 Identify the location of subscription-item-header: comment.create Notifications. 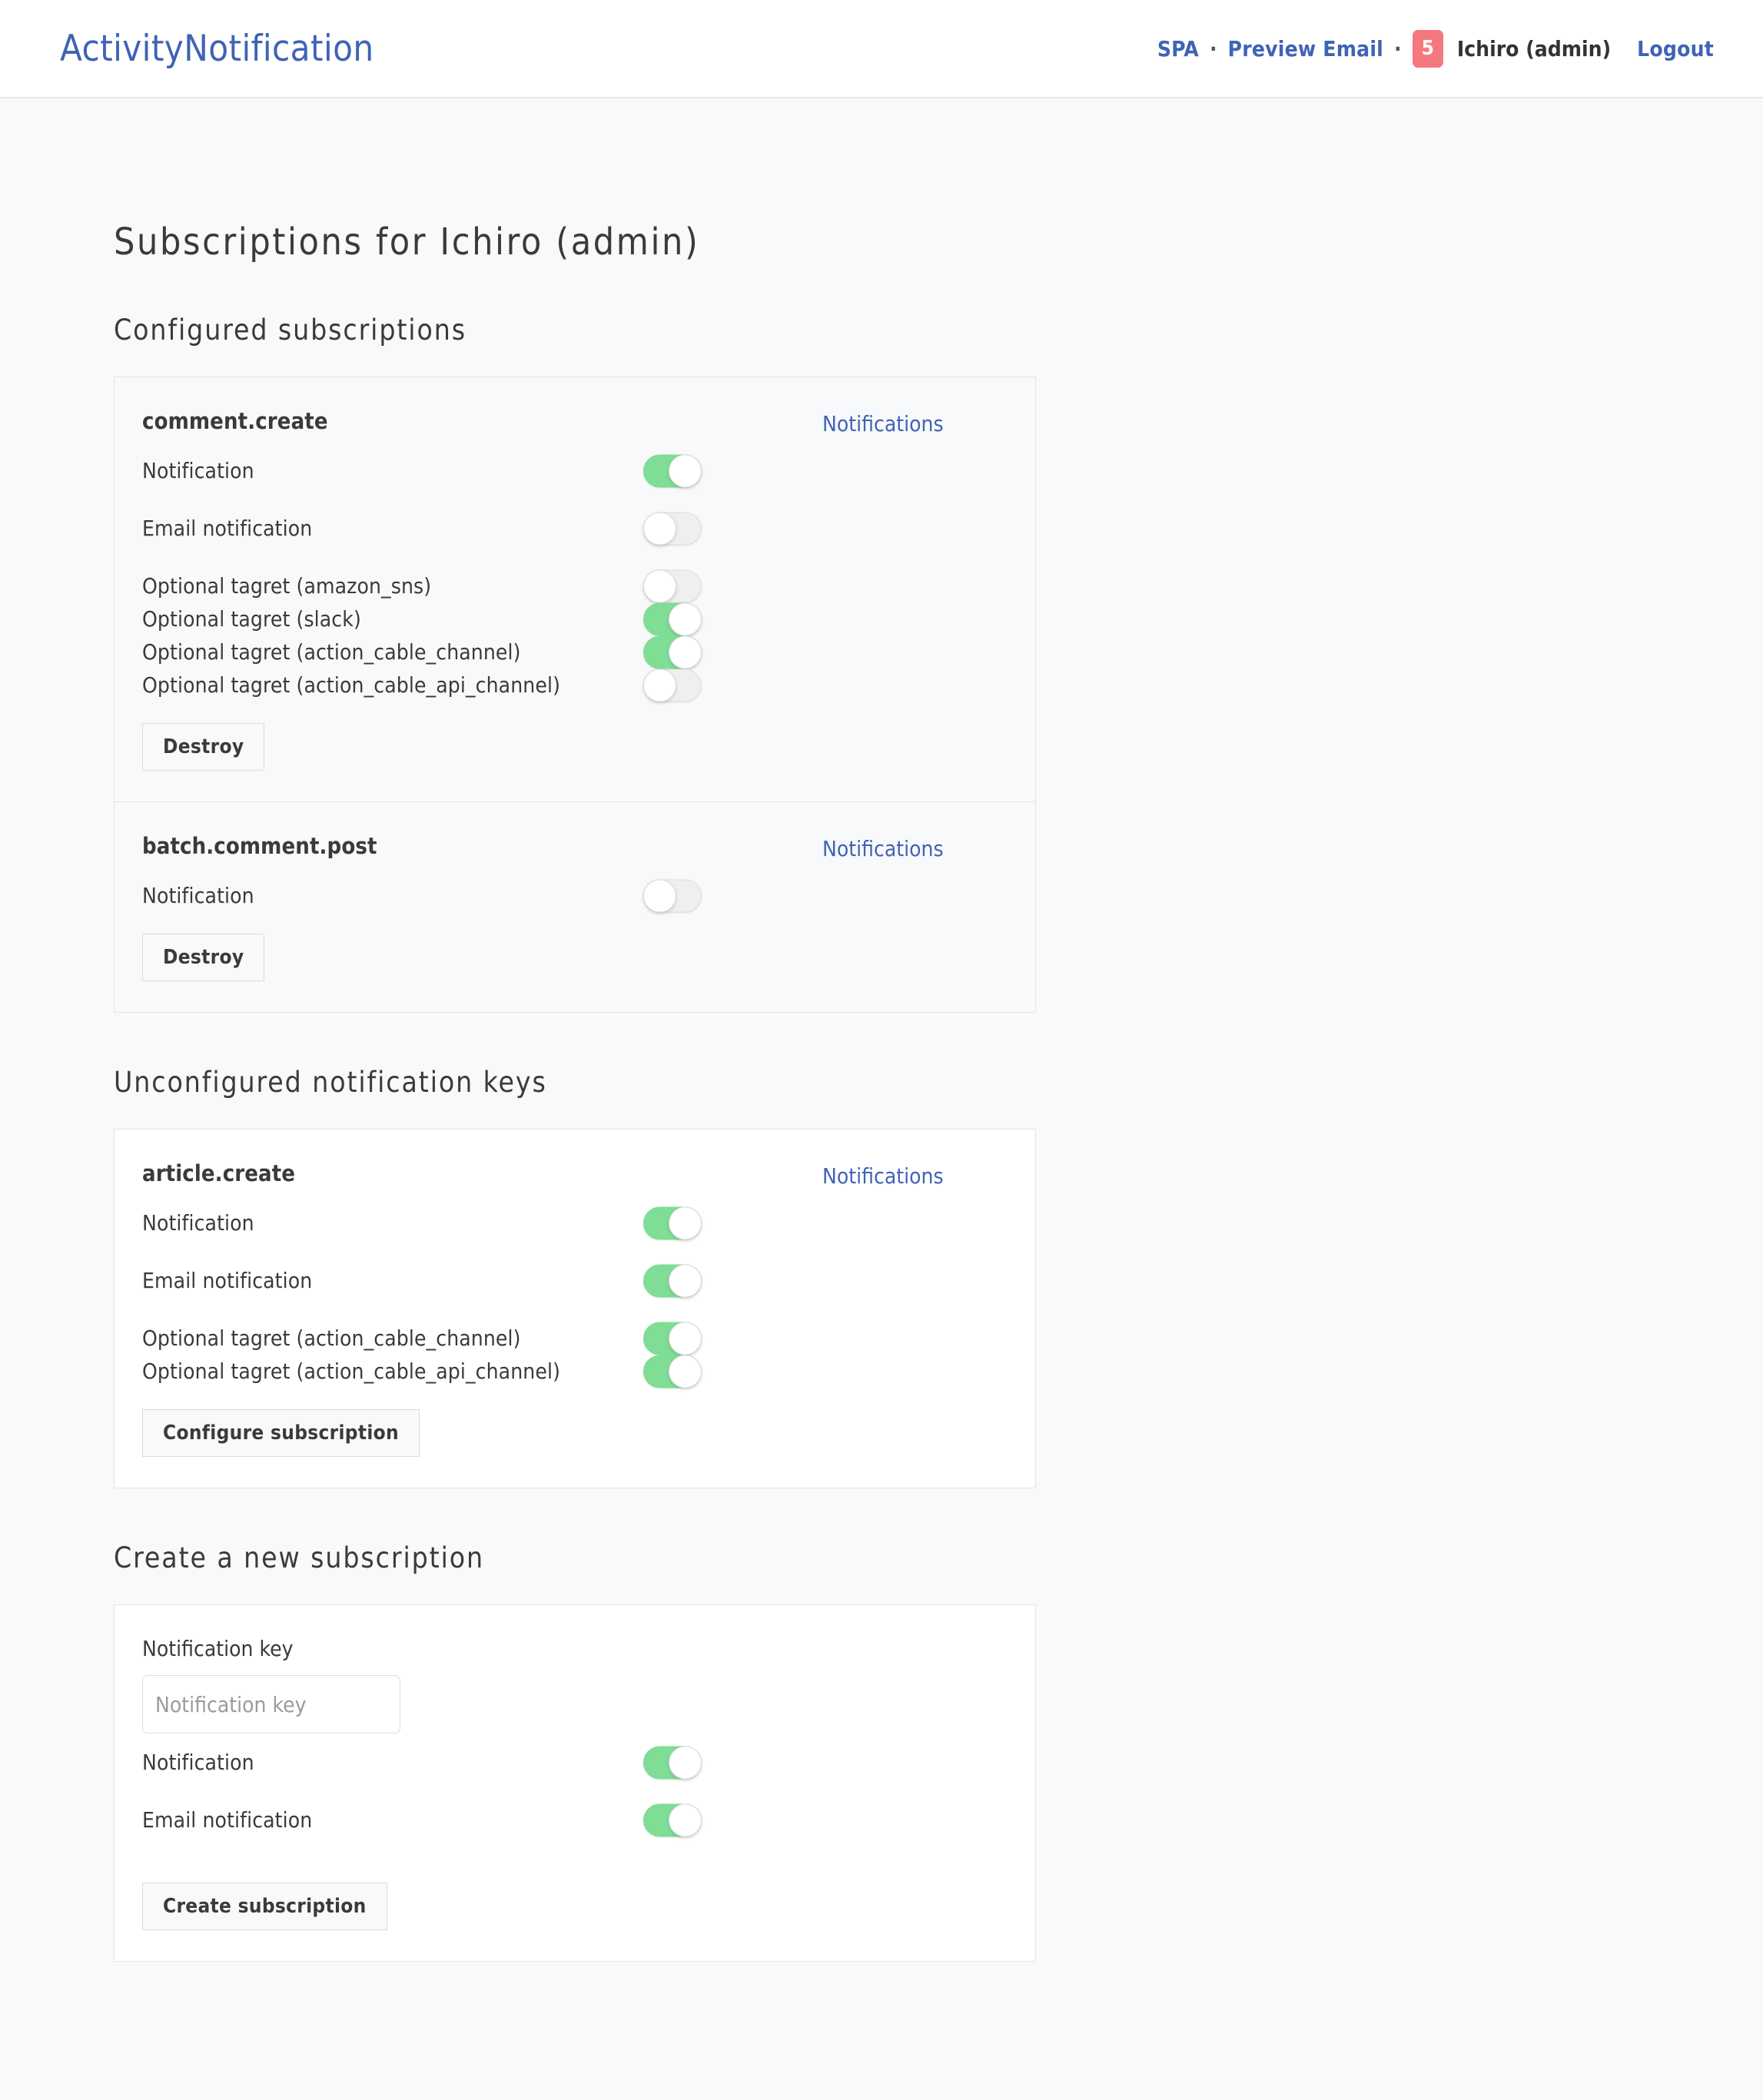
(575, 425).